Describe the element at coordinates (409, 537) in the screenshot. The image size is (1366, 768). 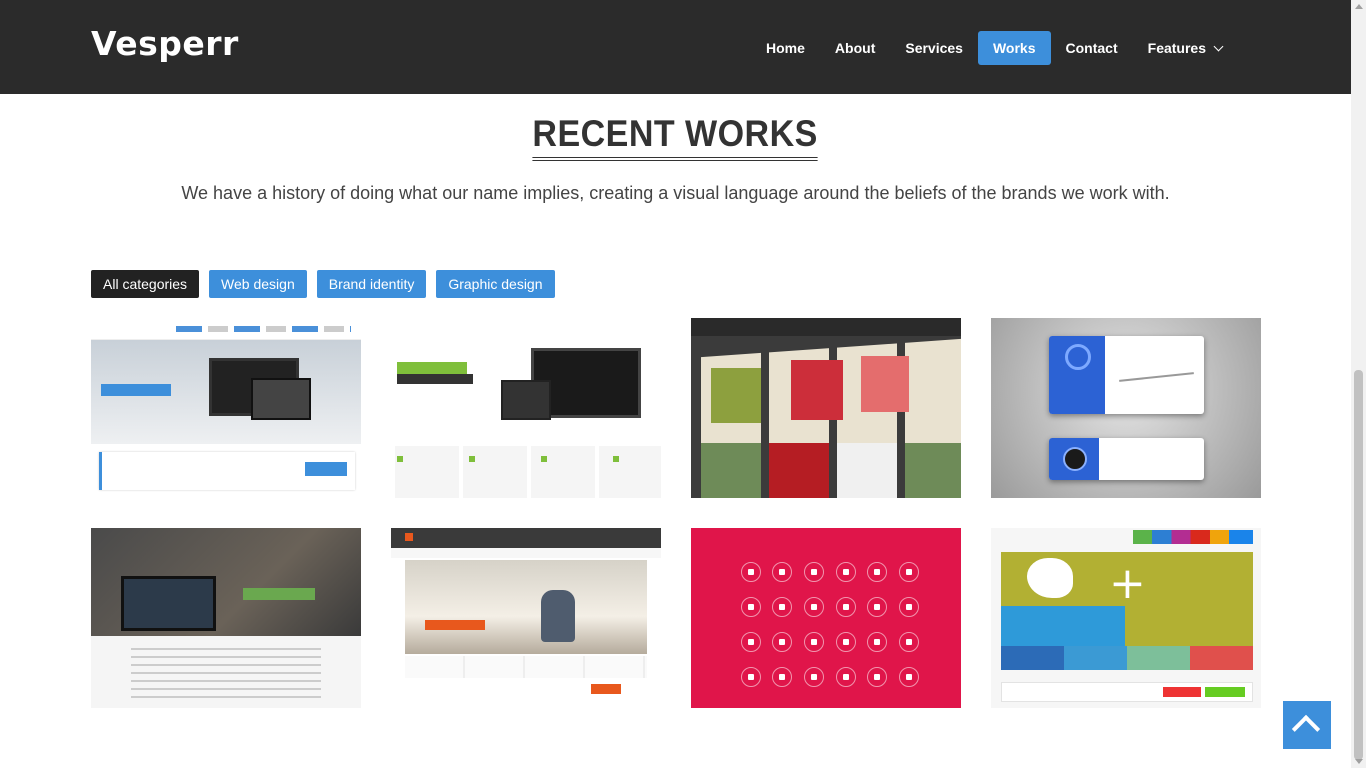
I see `thumb-logo` at that location.